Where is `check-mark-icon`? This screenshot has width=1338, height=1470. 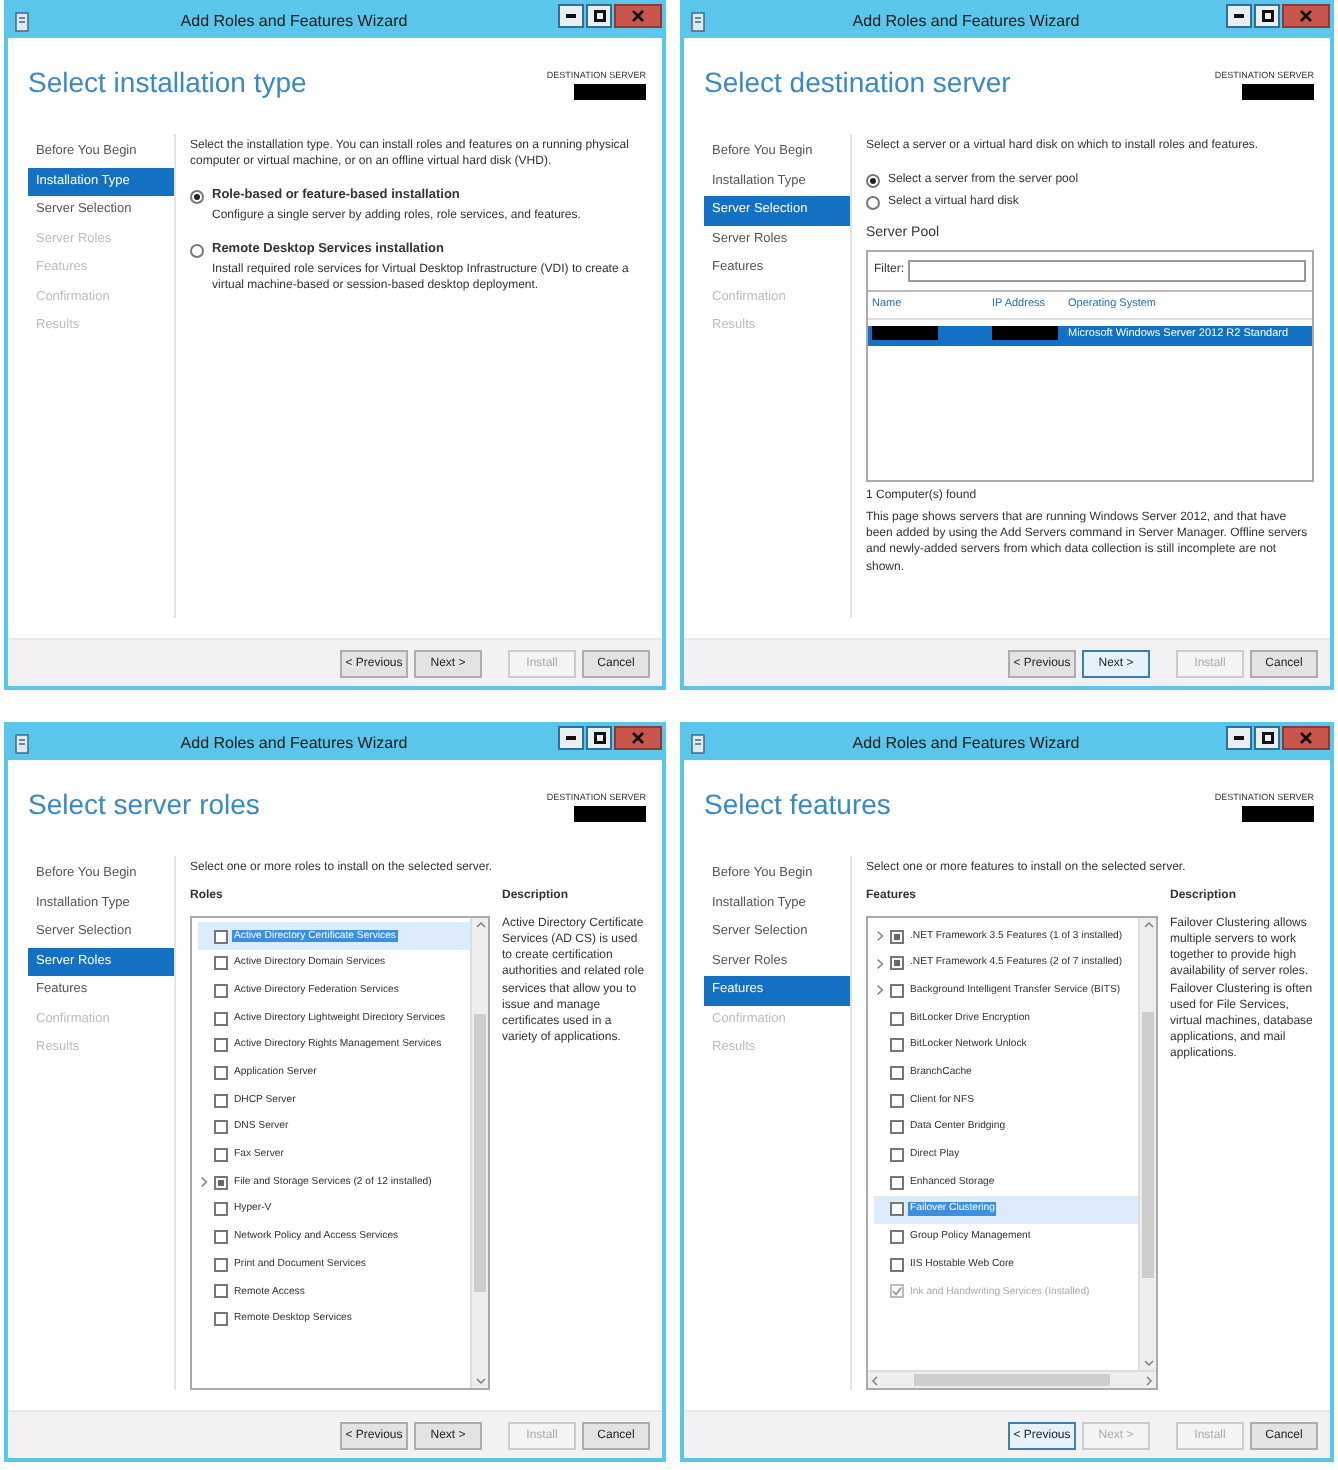 check-mark-icon is located at coordinates (897, 1291).